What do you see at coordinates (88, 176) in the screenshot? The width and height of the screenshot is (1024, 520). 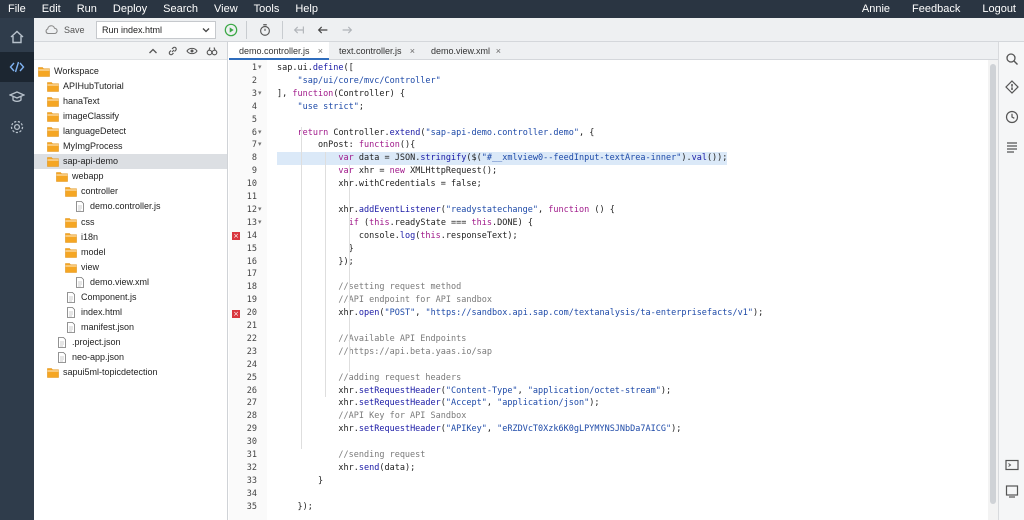 I see `tree-item-label: webapp` at bounding box center [88, 176].